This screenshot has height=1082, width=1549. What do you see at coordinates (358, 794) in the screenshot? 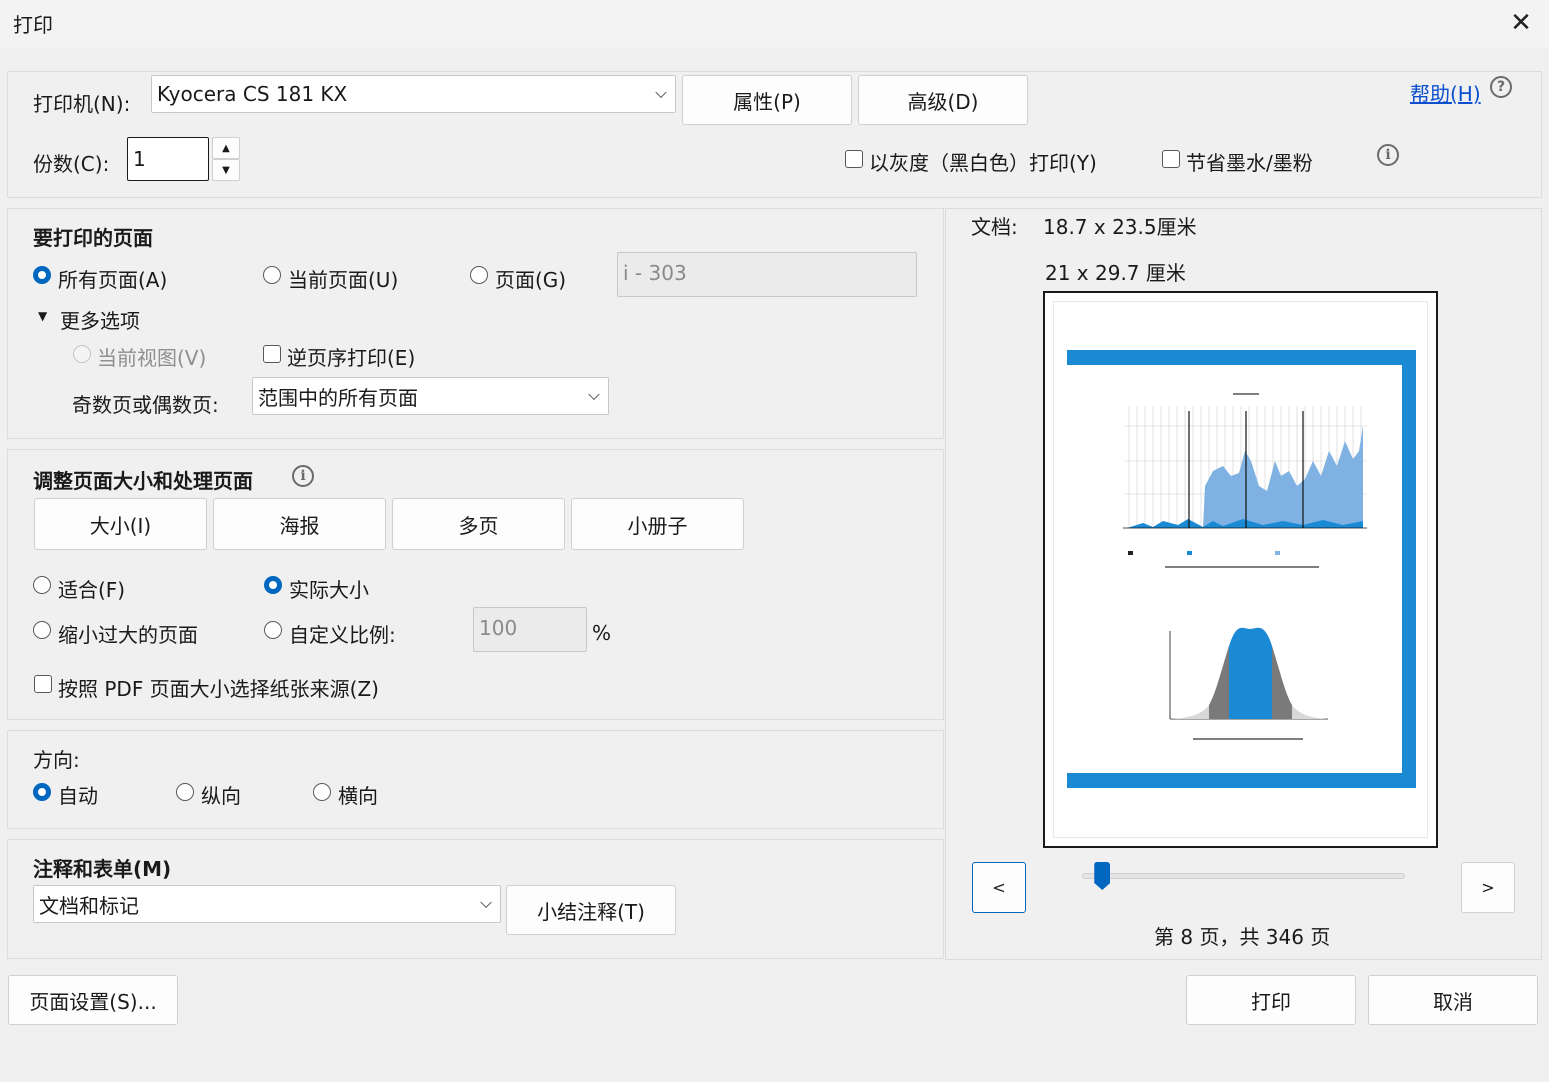
I see `orientation-landscape-label: 横向` at bounding box center [358, 794].